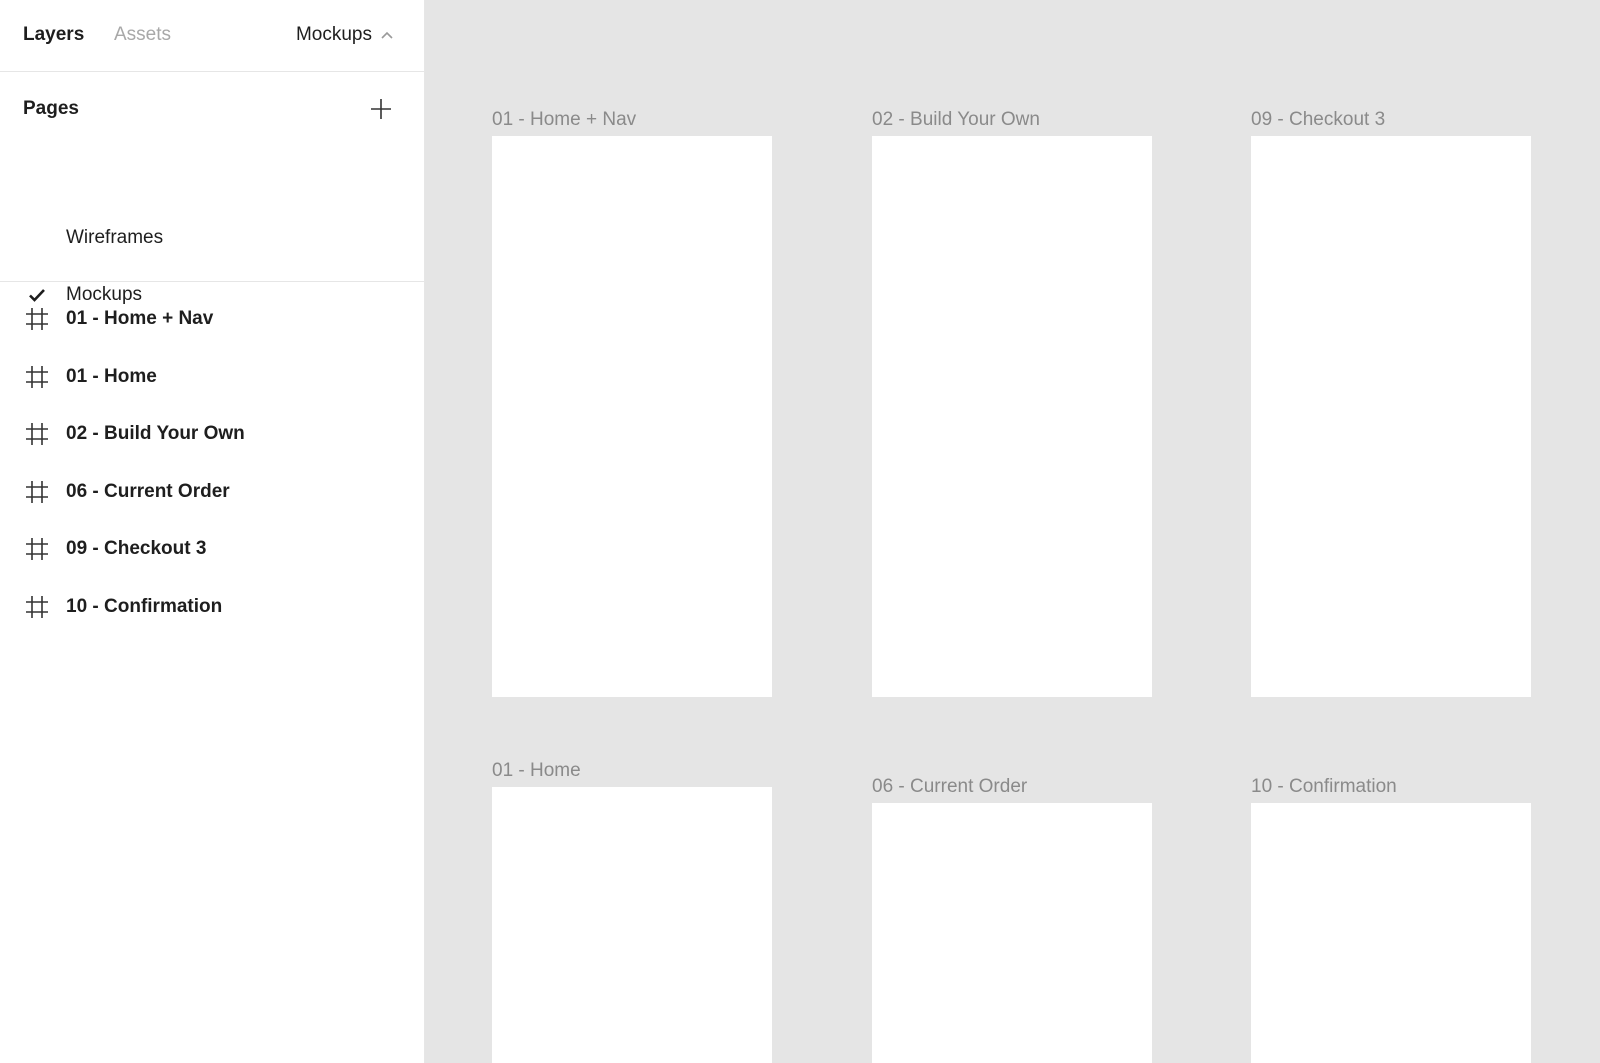 The width and height of the screenshot is (1600, 1063). Describe the element at coordinates (1318, 120) in the screenshot. I see `frame-title: 09 - Checkout 3` at that location.